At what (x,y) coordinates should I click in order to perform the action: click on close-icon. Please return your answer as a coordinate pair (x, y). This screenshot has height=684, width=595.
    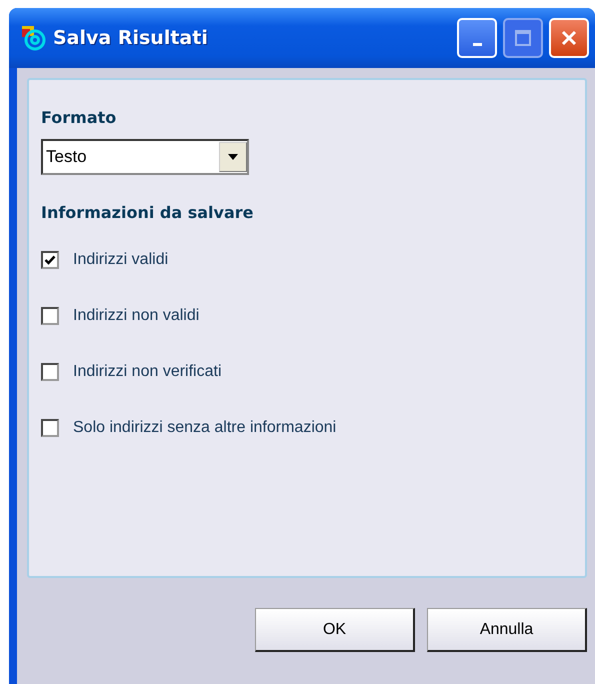
    Looking at the image, I should click on (569, 38).